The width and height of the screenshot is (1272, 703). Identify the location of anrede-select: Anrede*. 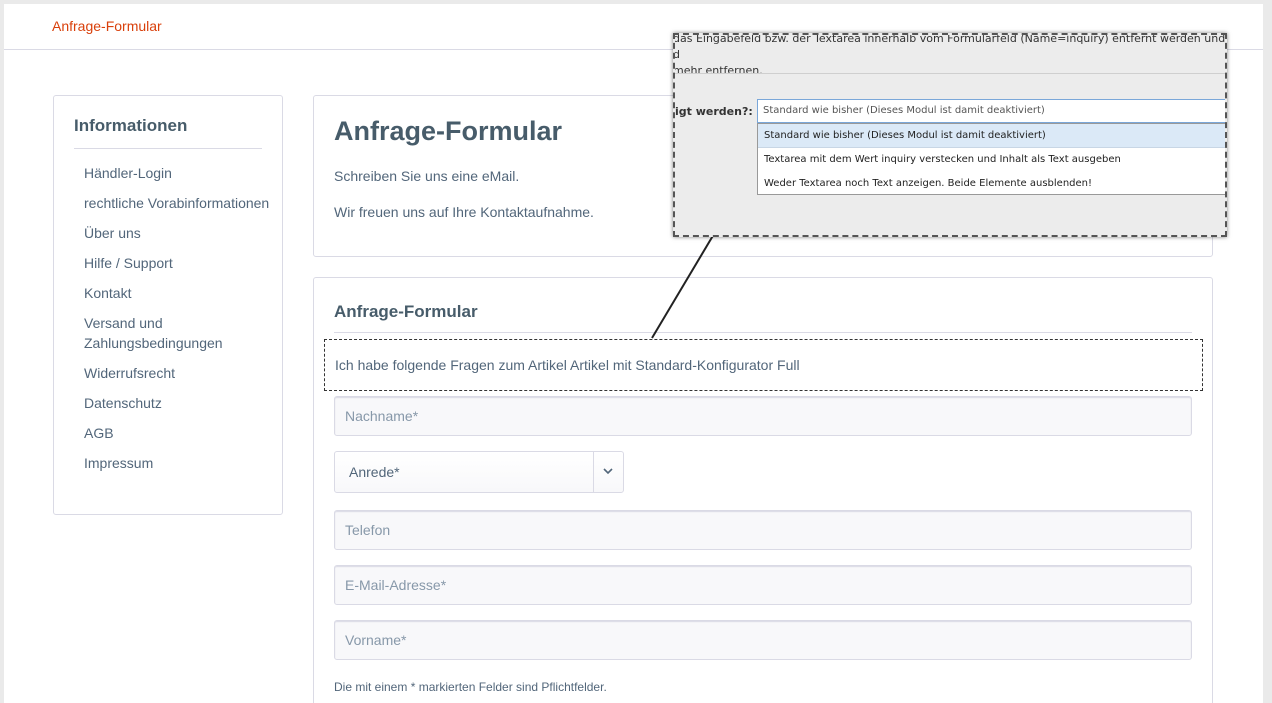
(479, 472).